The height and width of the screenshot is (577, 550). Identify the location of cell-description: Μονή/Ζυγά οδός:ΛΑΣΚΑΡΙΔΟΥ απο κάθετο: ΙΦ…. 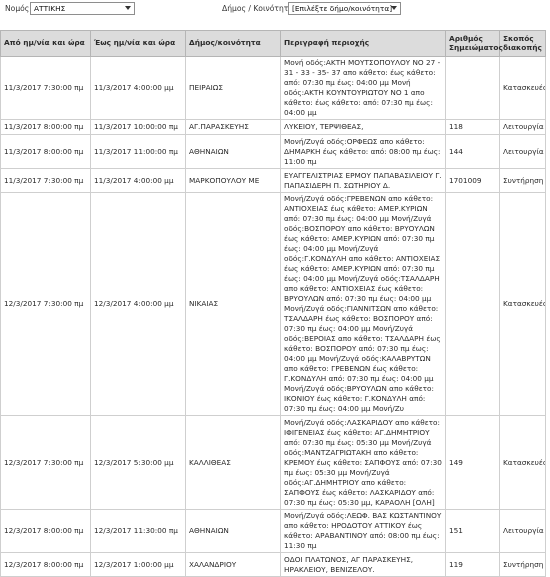
(363, 462).